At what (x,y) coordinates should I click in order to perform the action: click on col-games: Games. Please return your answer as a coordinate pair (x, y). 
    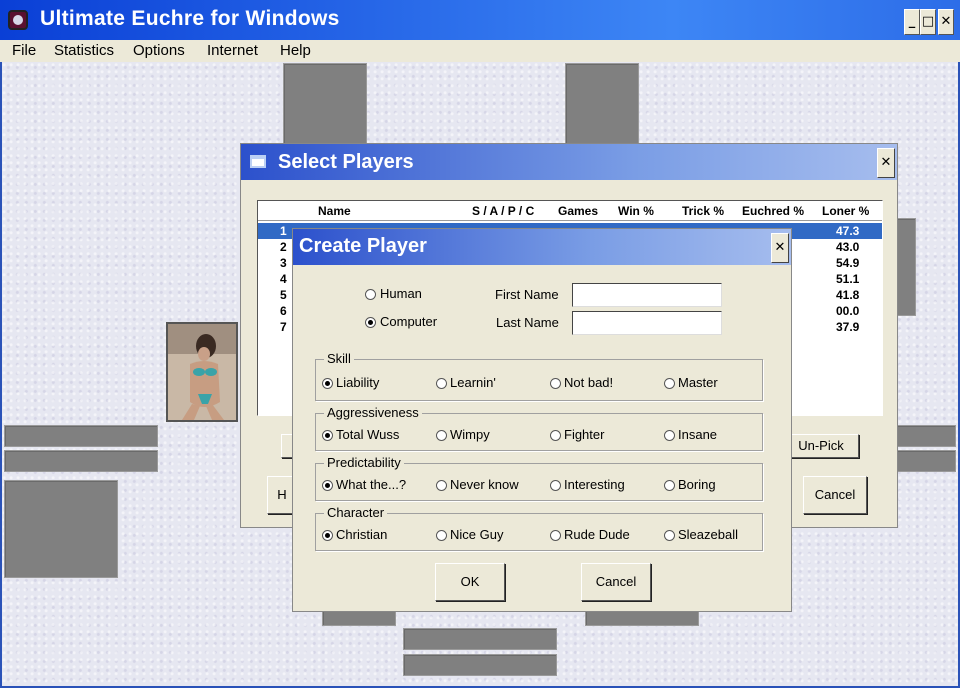
    Looking at the image, I should click on (578, 211).